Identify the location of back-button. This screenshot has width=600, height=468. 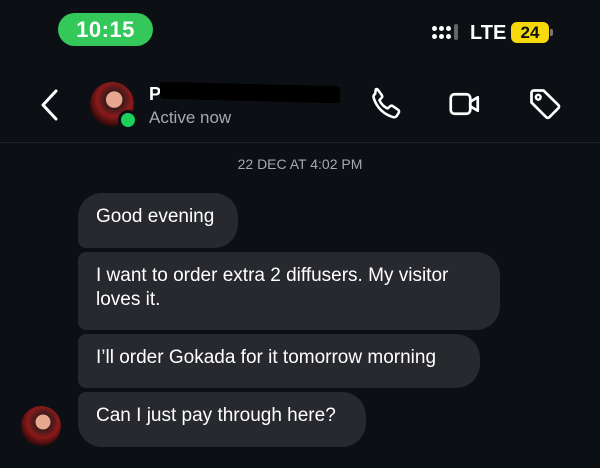
(51, 105).